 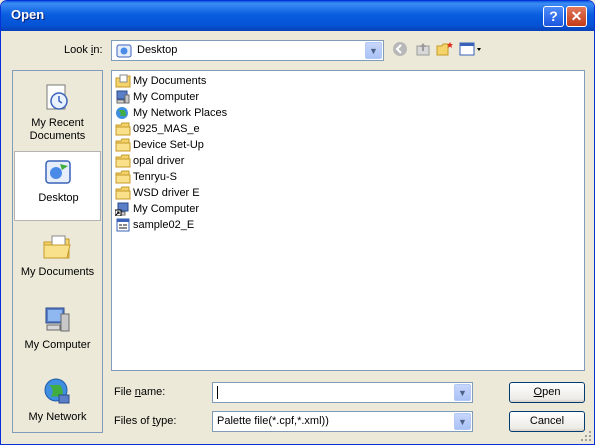 What do you see at coordinates (57, 136) in the screenshot?
I see `place-recent-label-2: Documents` at bounding box center [57, 136].